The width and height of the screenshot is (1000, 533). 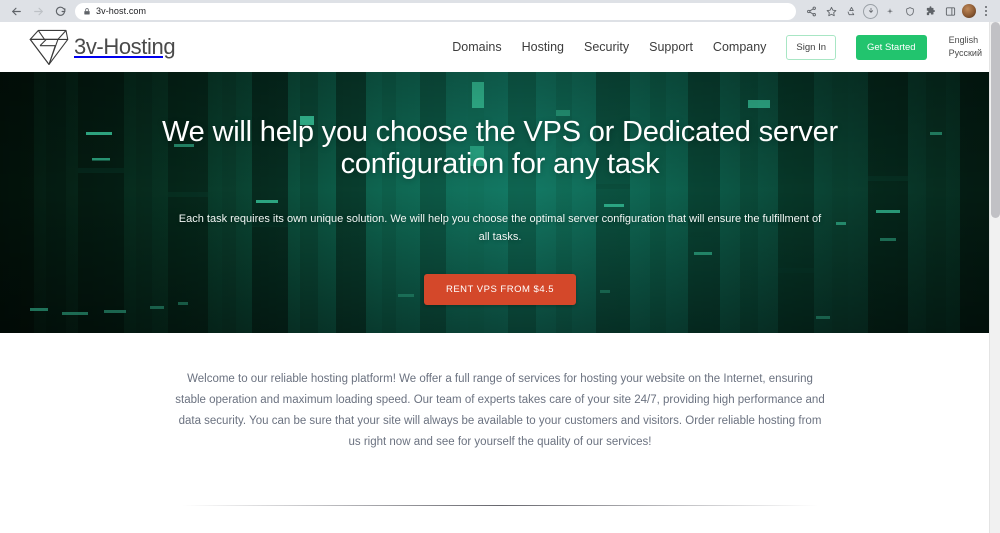 I want to click on three-dot-menu-icon, so click(x=986, y=11).